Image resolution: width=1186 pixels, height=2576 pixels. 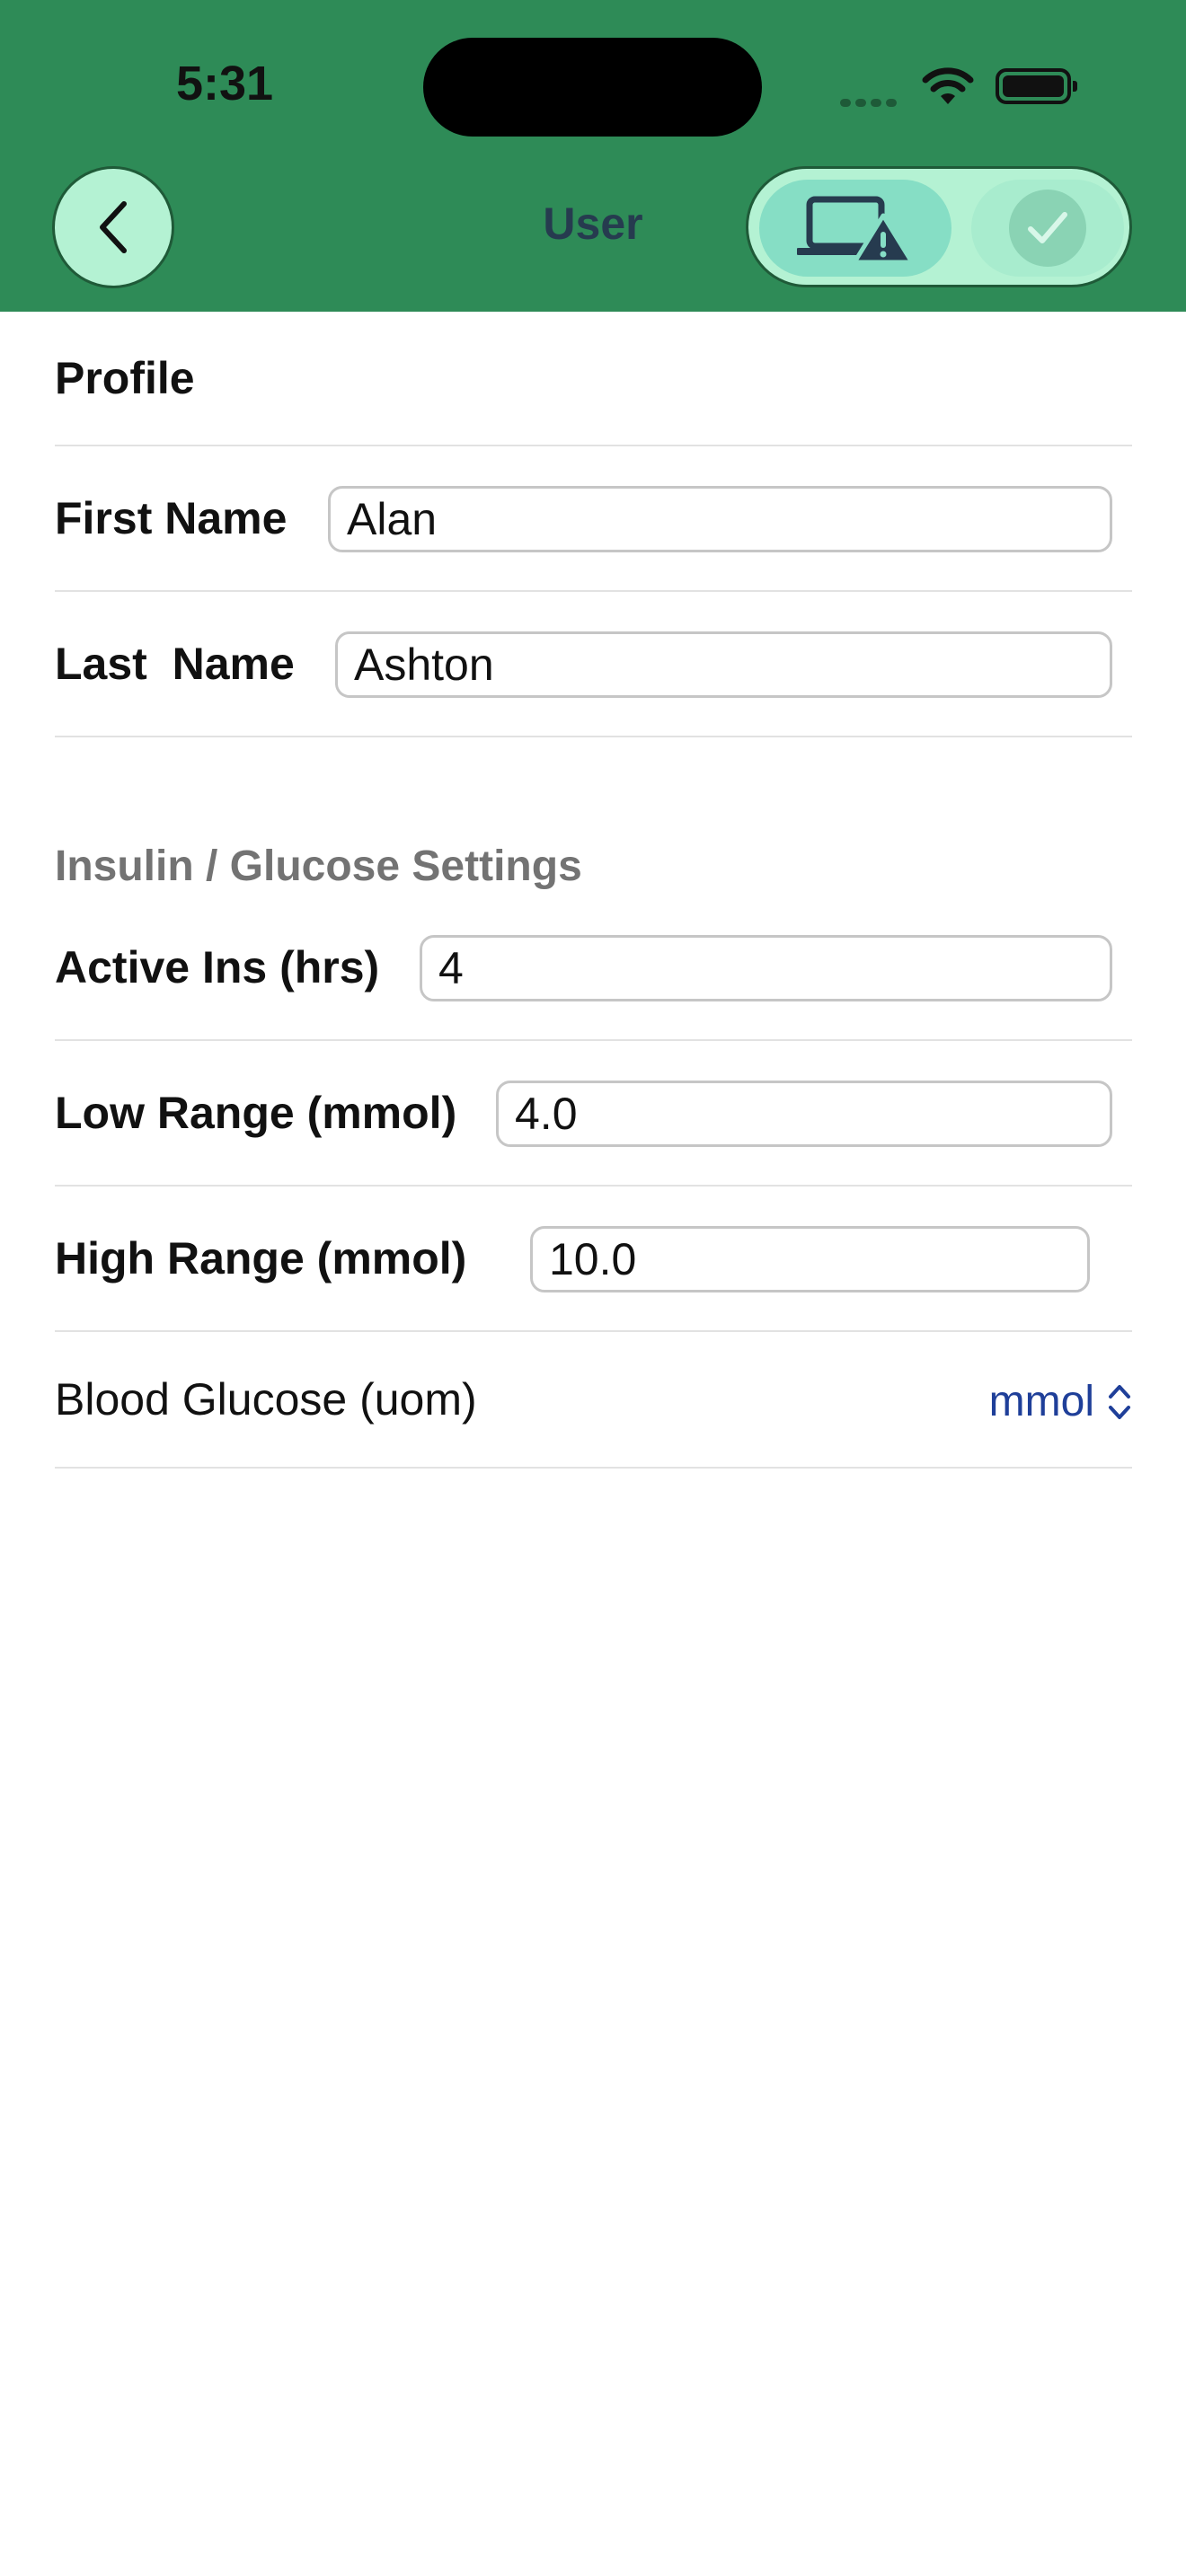 What do you see at coordinates (217, 967) in the screenshot?
I see `active-ins-label: Active Ins (hrs)` at bounding box center [217, 967].